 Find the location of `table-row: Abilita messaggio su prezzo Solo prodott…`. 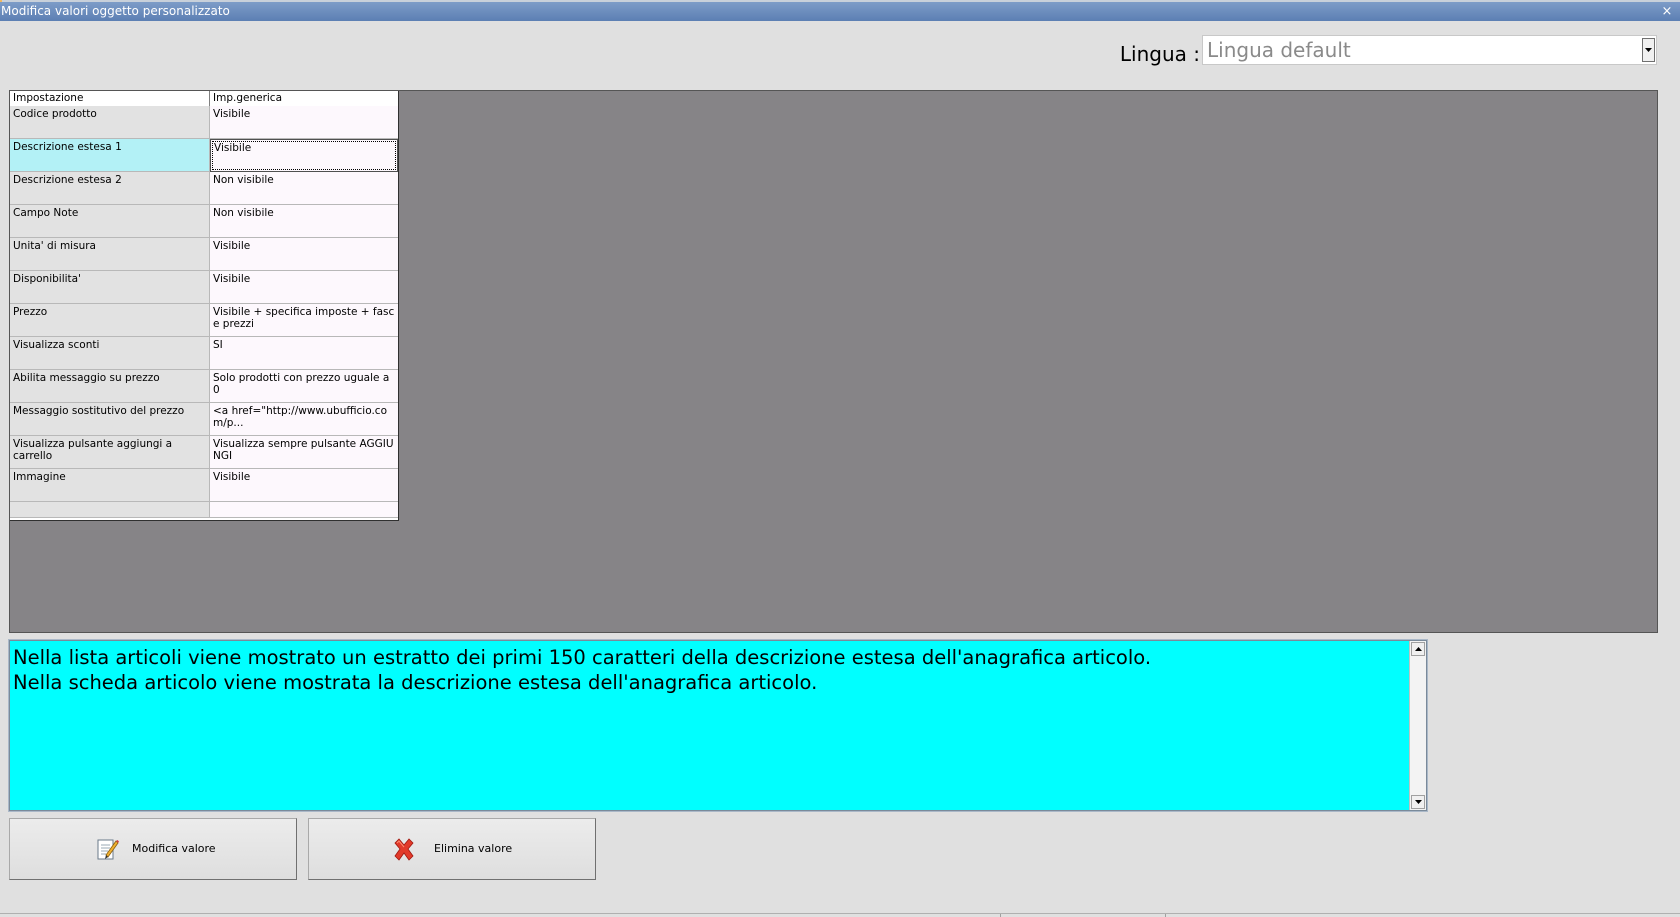

table-row: Abilita messaggio su prezzo Solo prodott… is located at coordinates (204, 386).